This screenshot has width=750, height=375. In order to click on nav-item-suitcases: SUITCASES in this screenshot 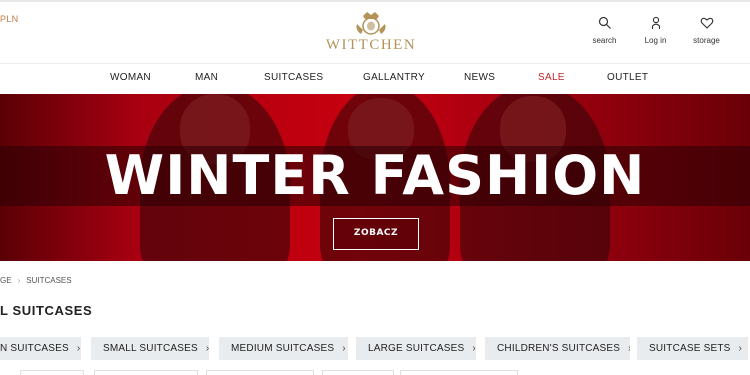, I will do `click(293, 77)`.